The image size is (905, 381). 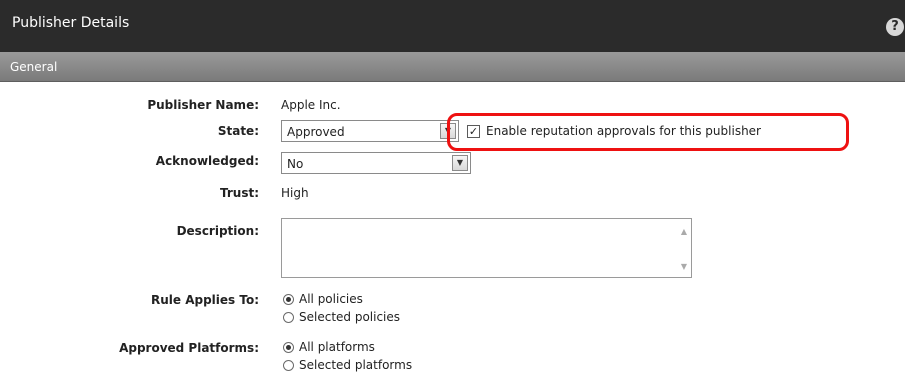 I want to click on description-label: Description:, so click(x=217, y=231).